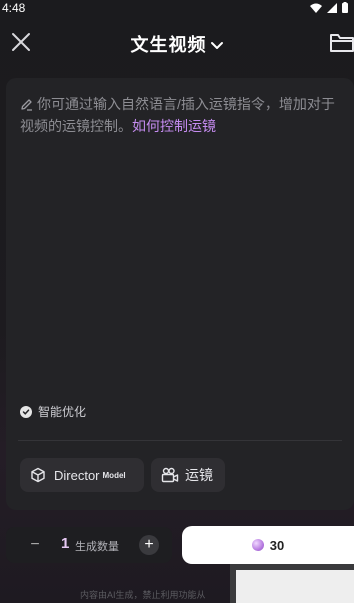  I want to click on status-bar: 4:48, so click(177, 9).